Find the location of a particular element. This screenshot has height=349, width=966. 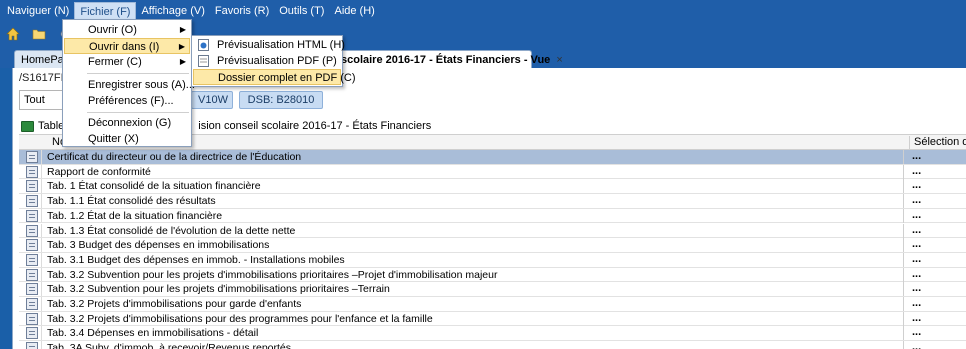

close-tab-icon: × is located at coordinates (559, 60).